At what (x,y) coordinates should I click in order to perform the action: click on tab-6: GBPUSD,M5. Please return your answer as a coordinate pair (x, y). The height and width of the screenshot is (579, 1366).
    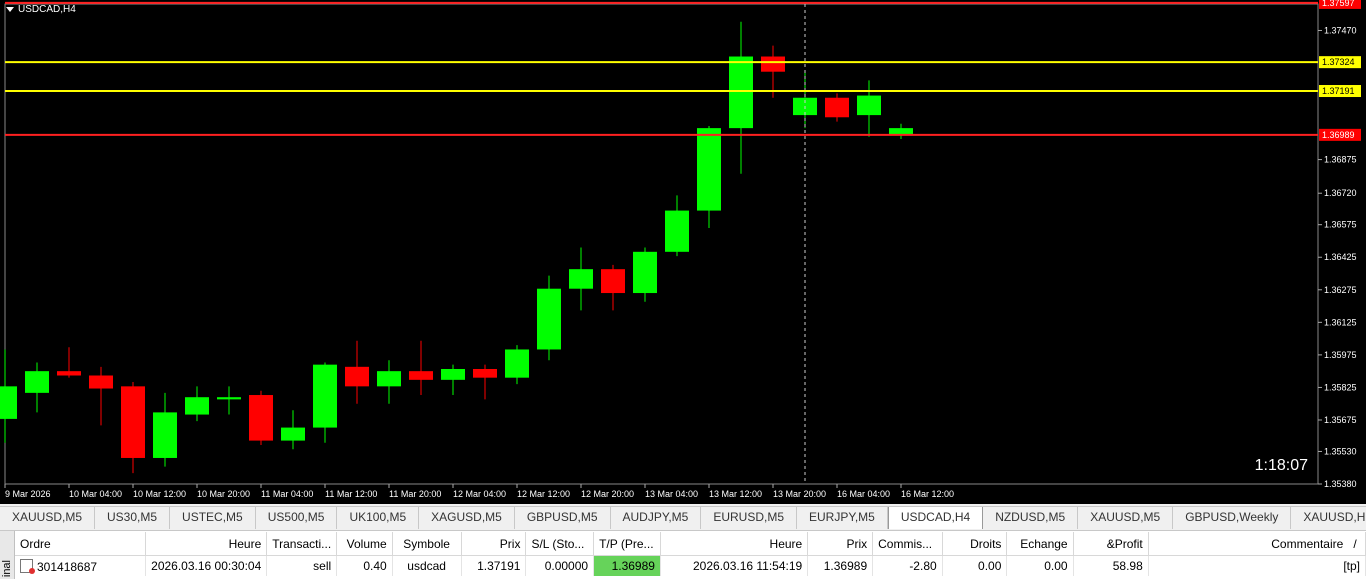
    Looking at the image, I should click on (563, 518).